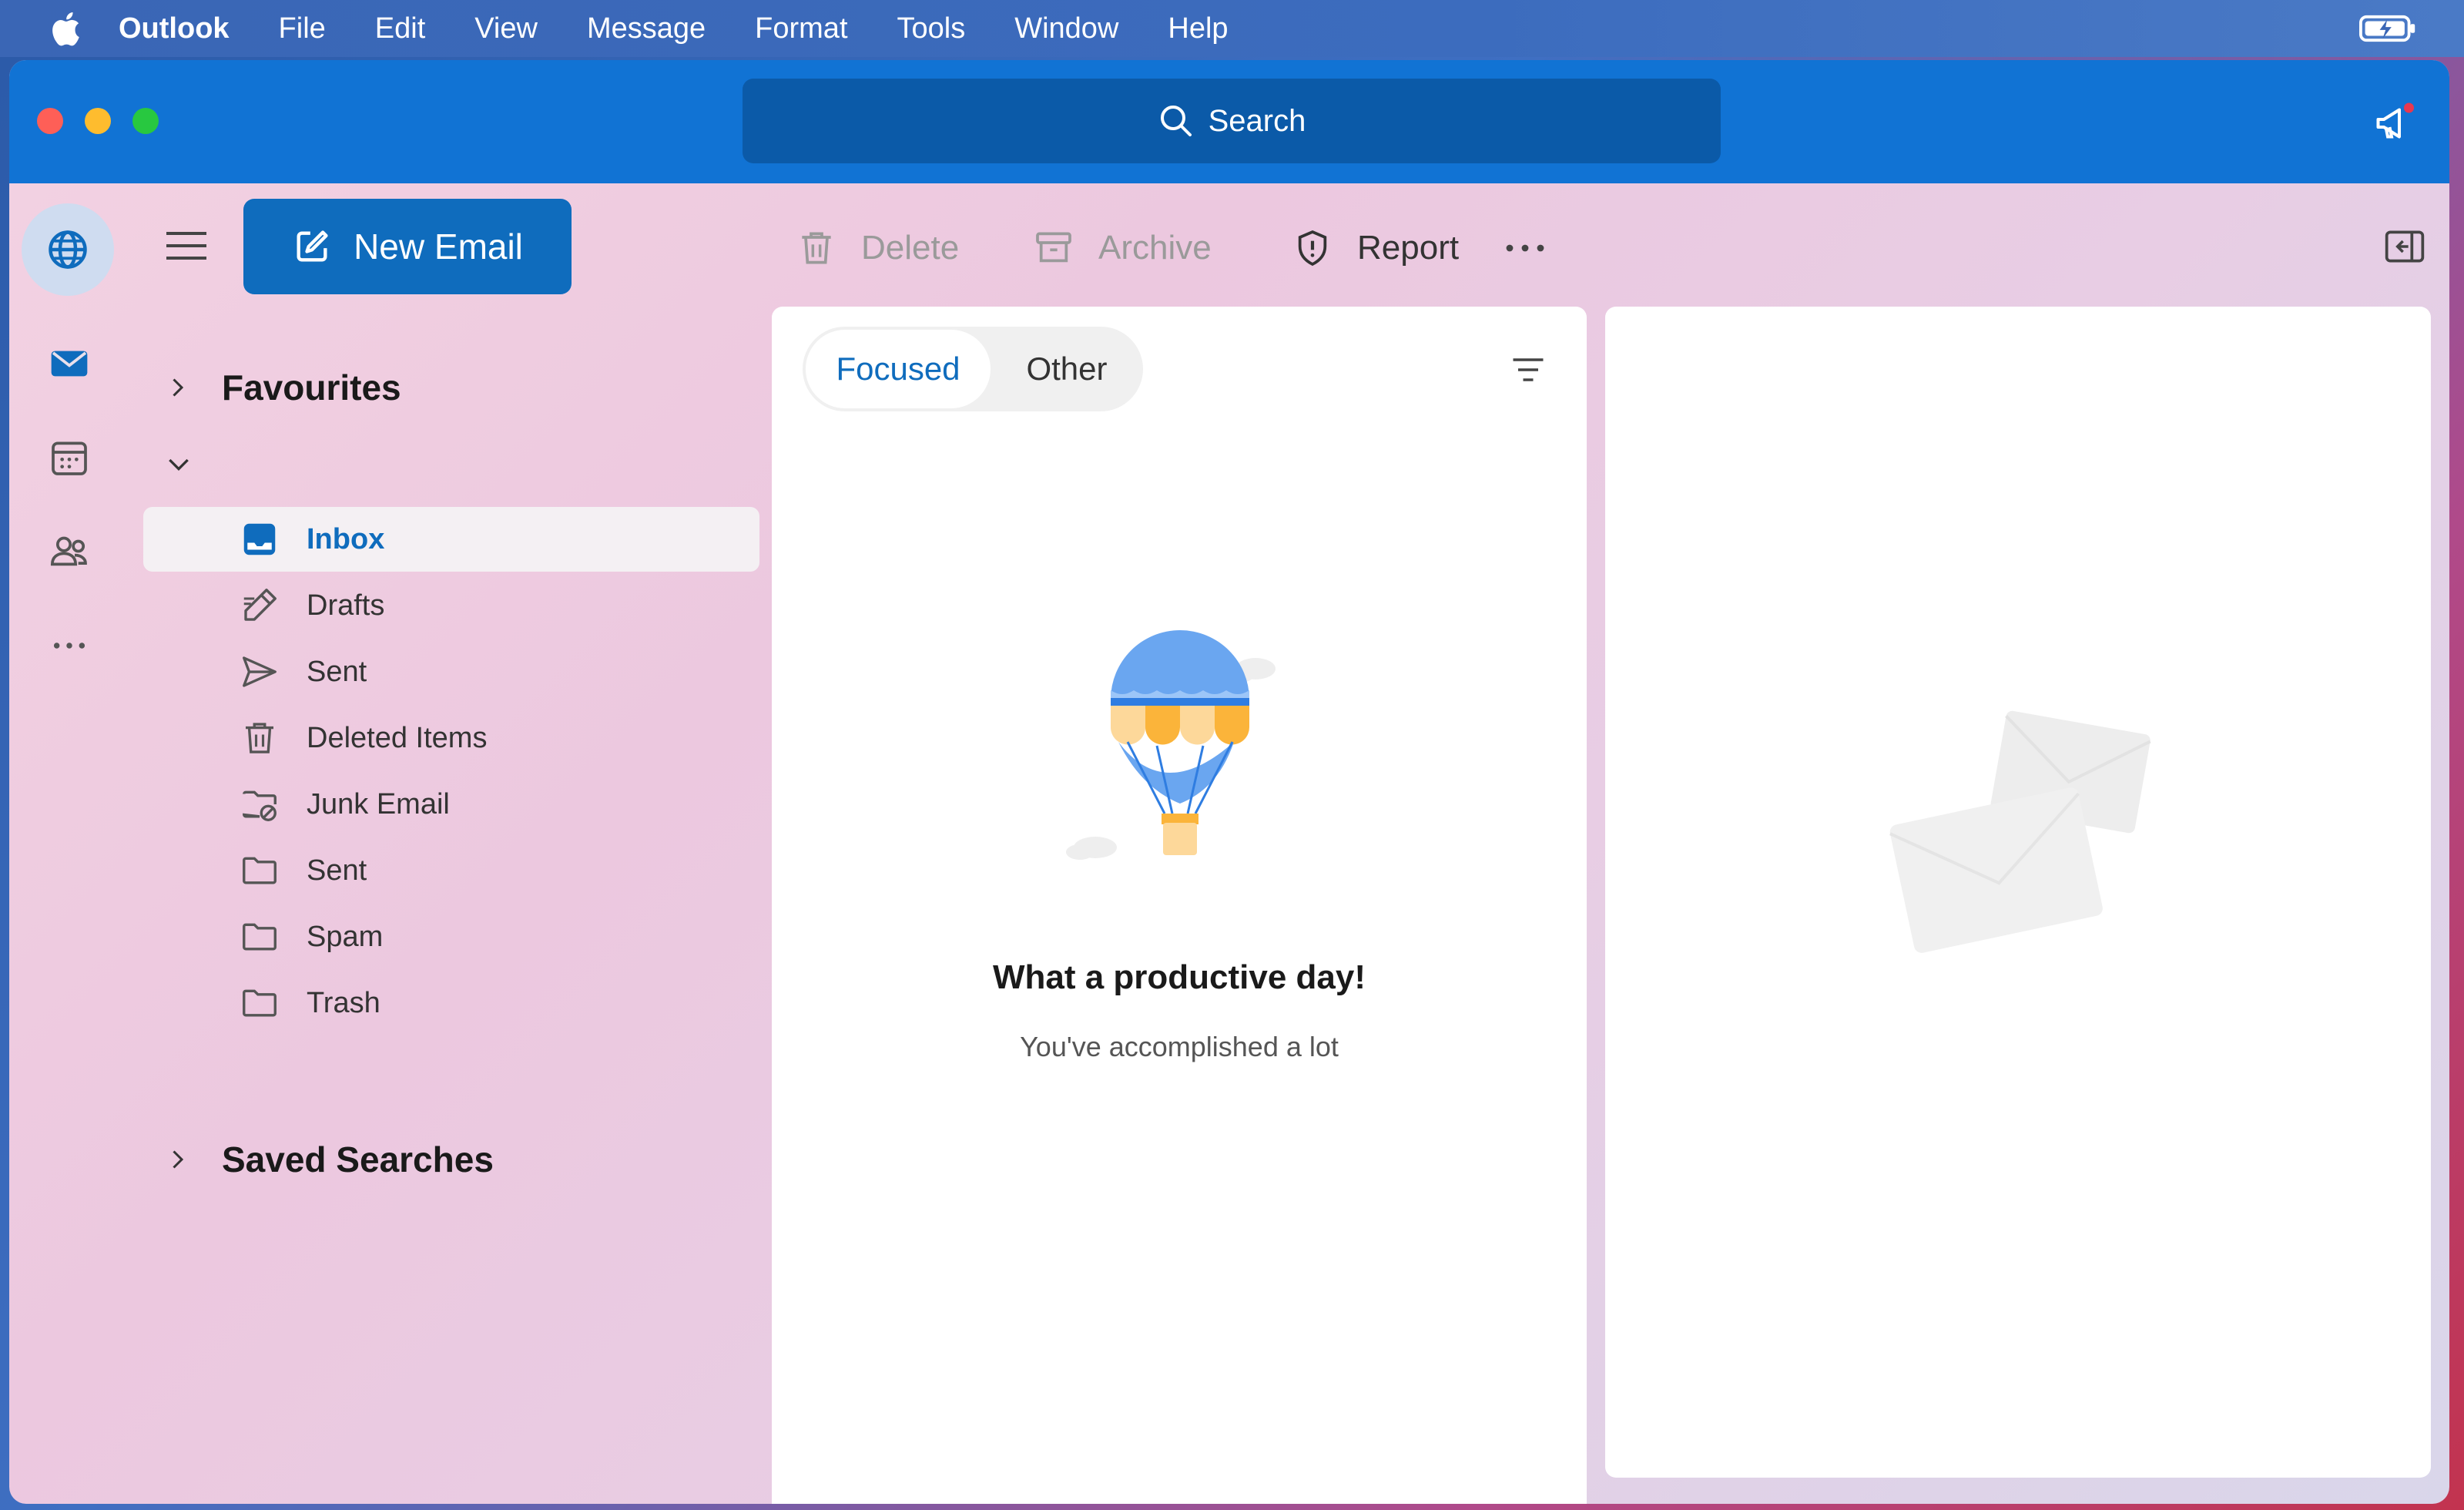 The height and width of the screenshot is (1510, 2464). I want to click on folder-label: Trash, so click(343, 1002).